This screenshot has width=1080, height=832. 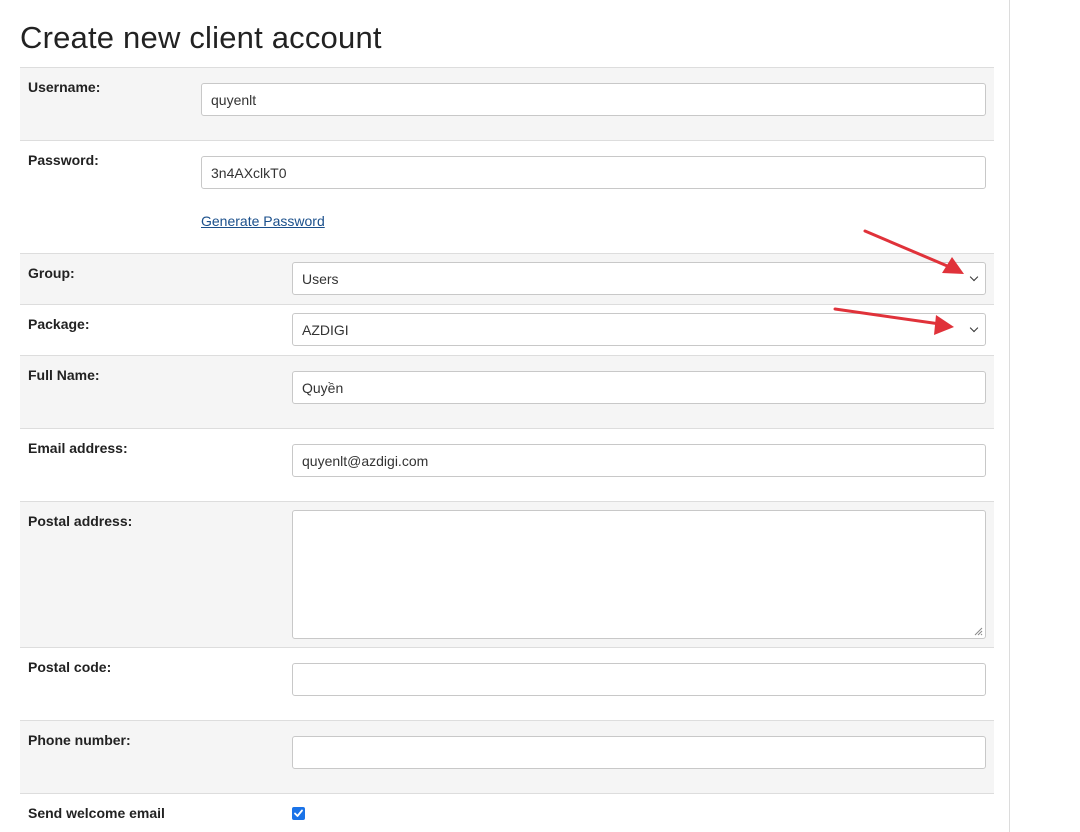 I want to click on postal-address-label: Postal address:, so click(x=80, y=521).